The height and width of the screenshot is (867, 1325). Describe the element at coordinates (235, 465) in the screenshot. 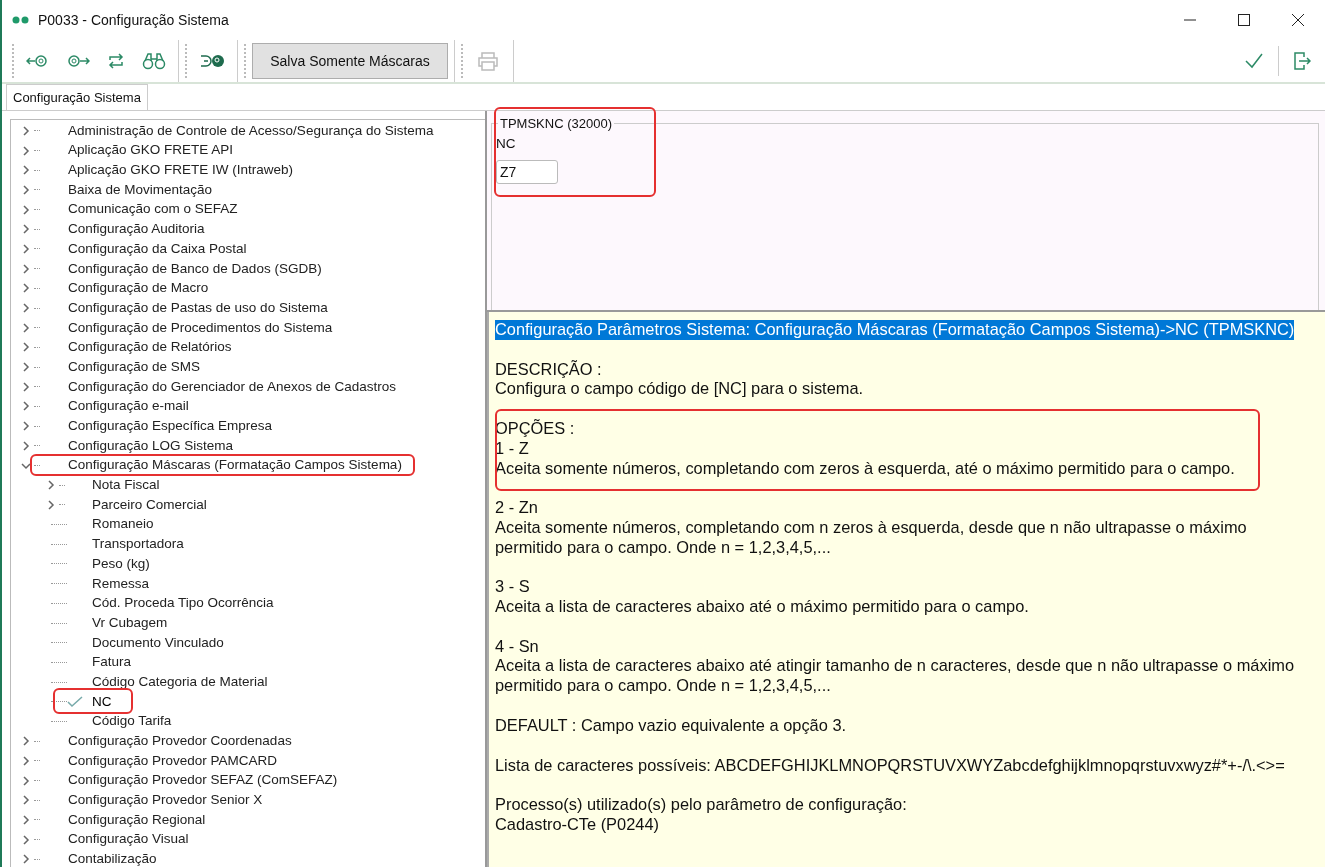

I see `tree-item: Configuração Máscaras (Formatação Campos Sistema)` at that location.